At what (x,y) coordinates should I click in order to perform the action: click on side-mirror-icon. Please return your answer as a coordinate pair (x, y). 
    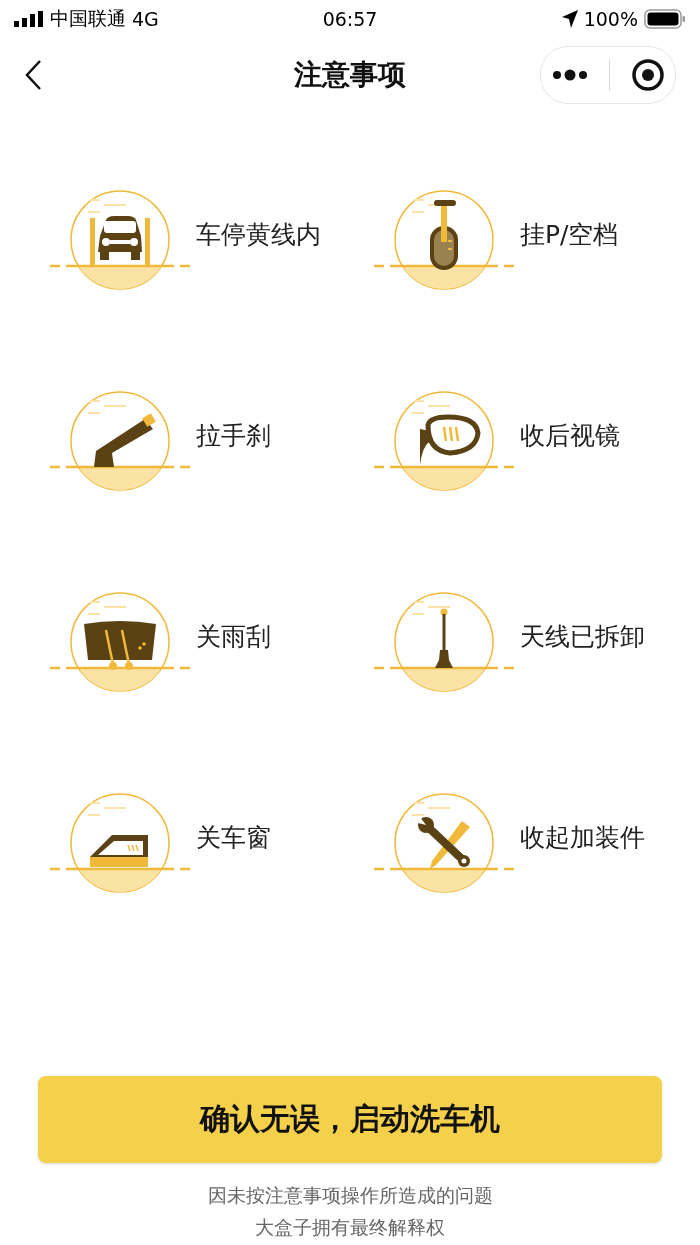
    Looking at the image, I should click on (444, 441).